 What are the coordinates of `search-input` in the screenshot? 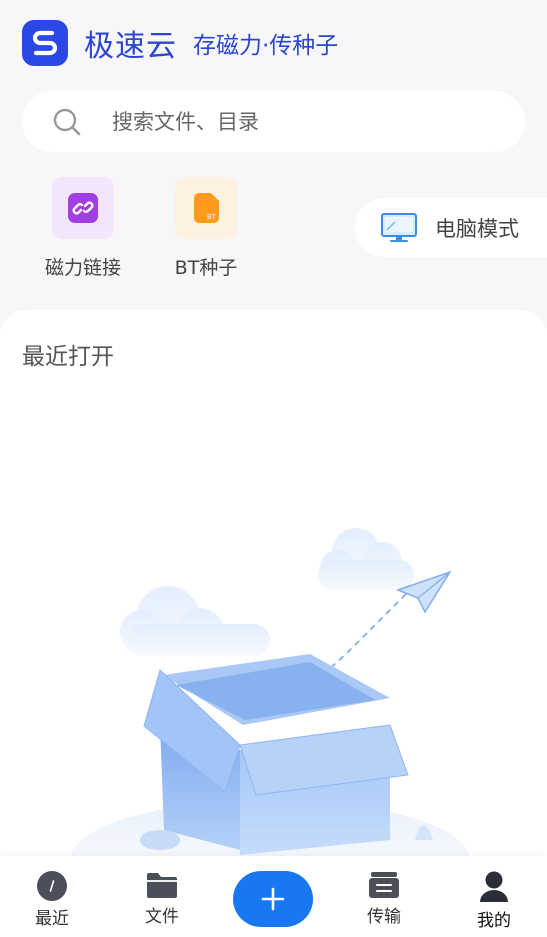 It's located at (302, 121).